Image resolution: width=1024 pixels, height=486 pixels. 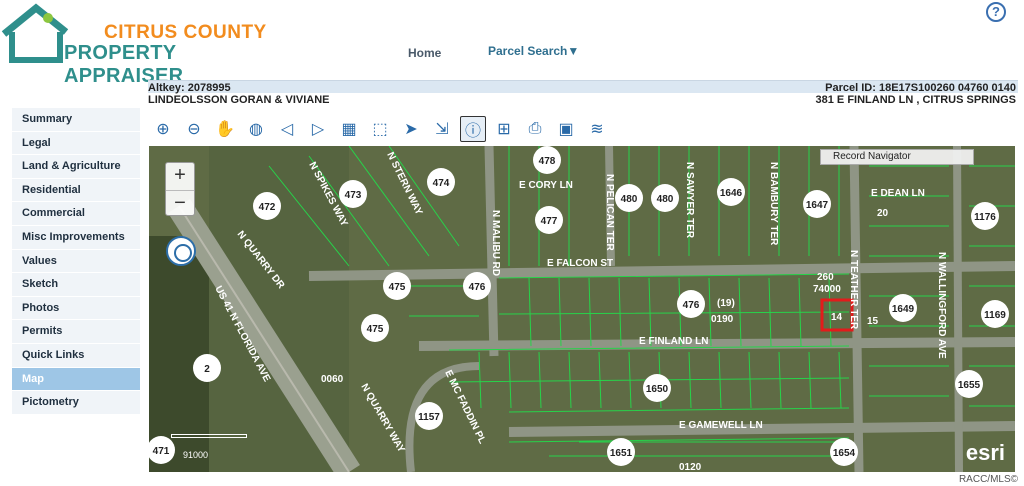 I want to click on zoom-box-icon: ⬚, so click(x=380, y=129).